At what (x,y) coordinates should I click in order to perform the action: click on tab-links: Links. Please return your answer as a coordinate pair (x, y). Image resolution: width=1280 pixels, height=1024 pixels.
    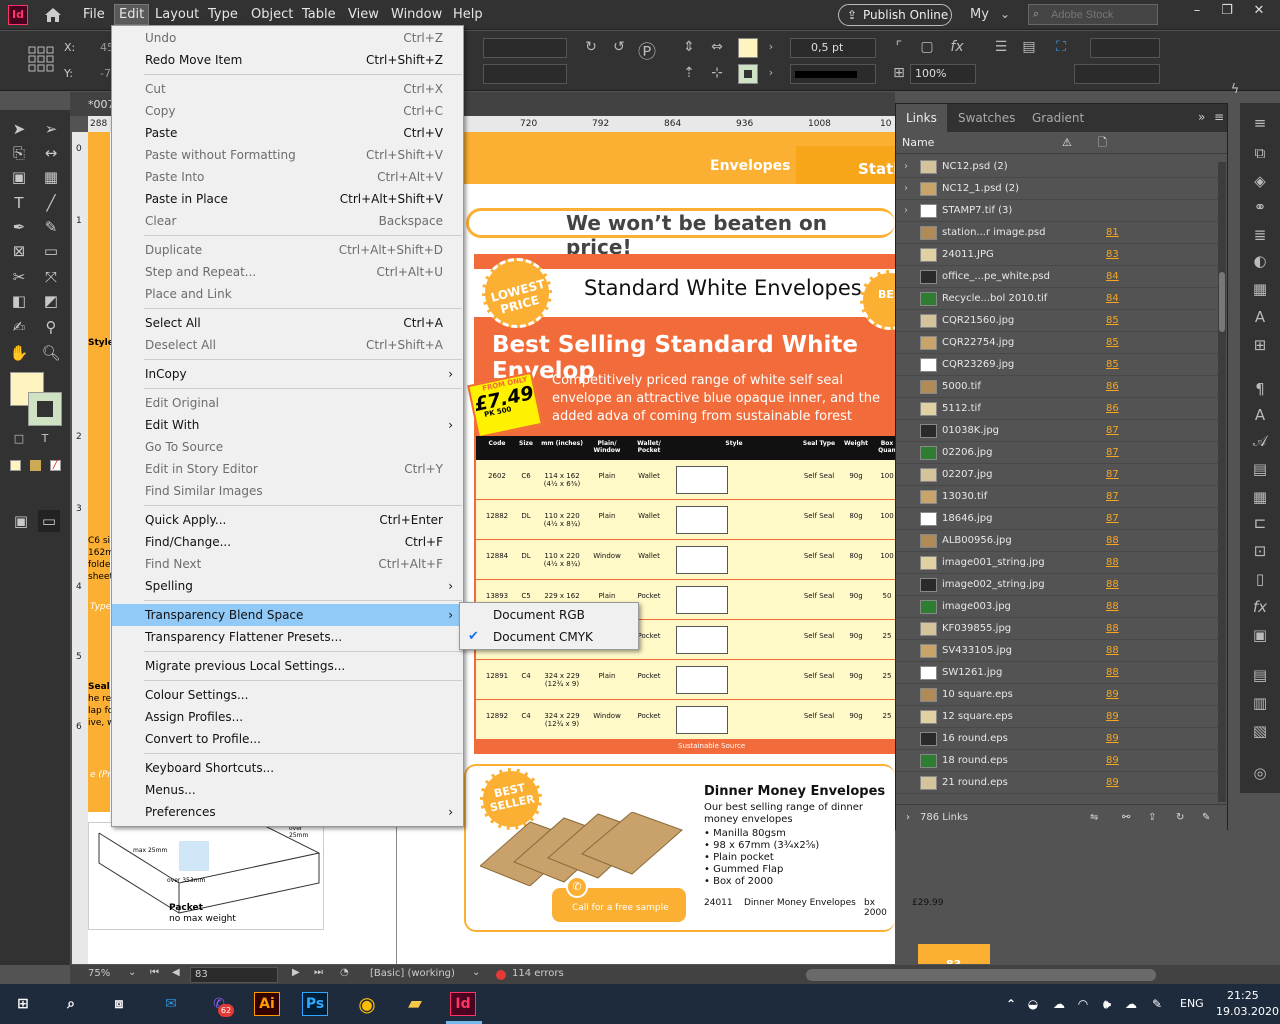
    Looking at the image, I should click on (921, 118).